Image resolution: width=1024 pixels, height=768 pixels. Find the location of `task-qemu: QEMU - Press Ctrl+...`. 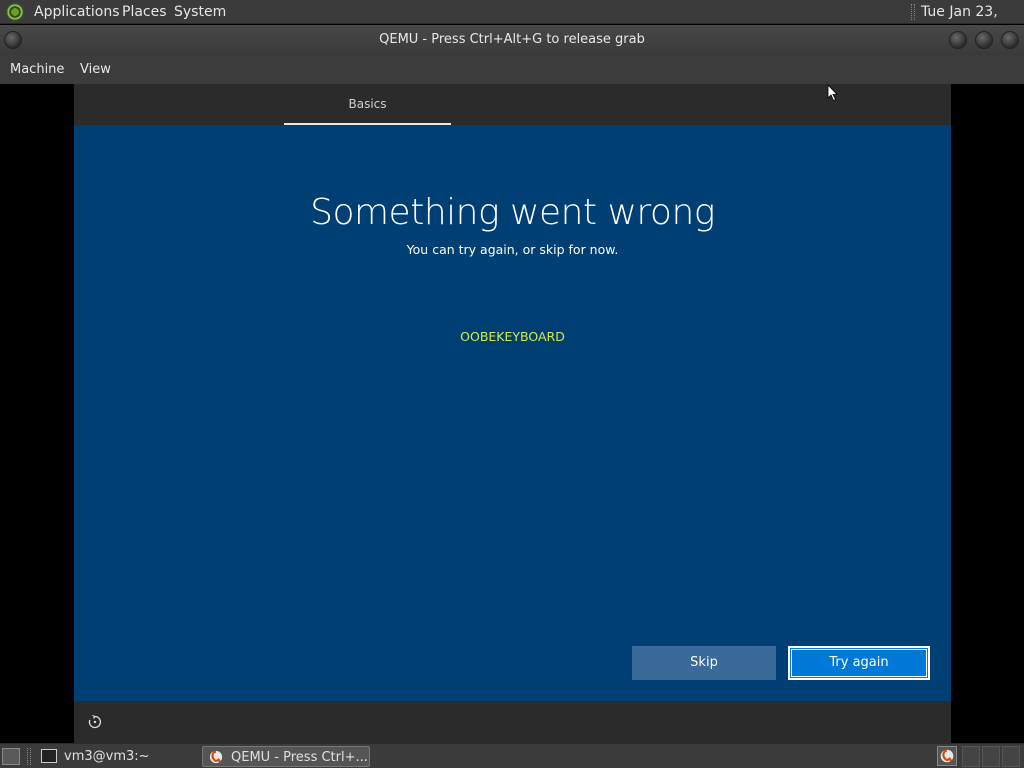

task-qemu: QEMU - Press Ctrl+... is located at coordinates (286, 756).